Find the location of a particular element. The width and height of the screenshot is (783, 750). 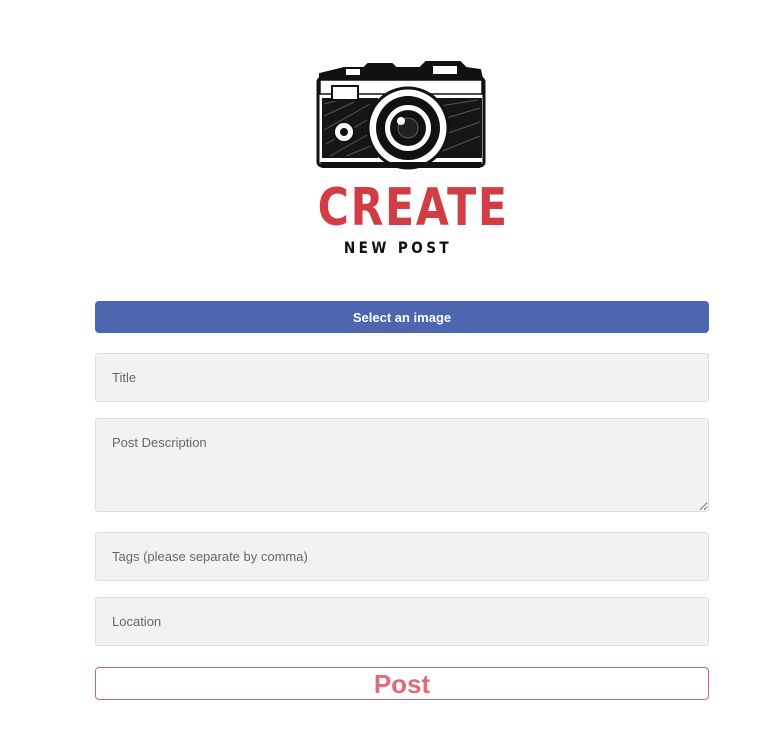

create-post-logo: CREATE NEW POST is located at coordinates (404, 160).